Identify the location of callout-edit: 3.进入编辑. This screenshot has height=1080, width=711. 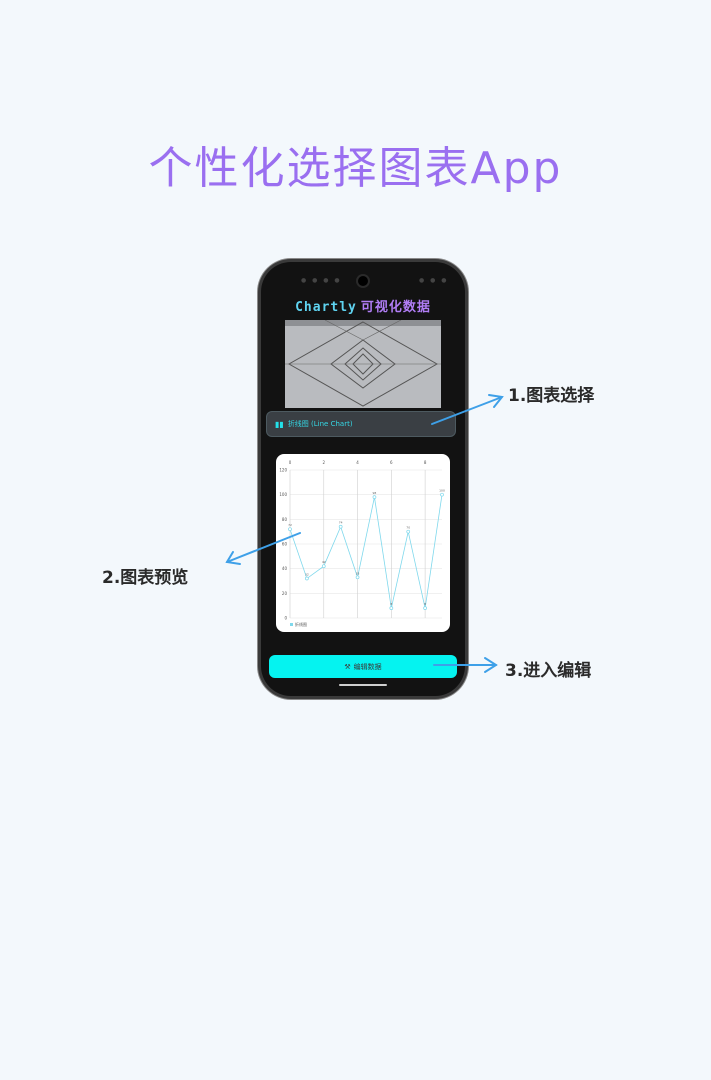
(548, 671).